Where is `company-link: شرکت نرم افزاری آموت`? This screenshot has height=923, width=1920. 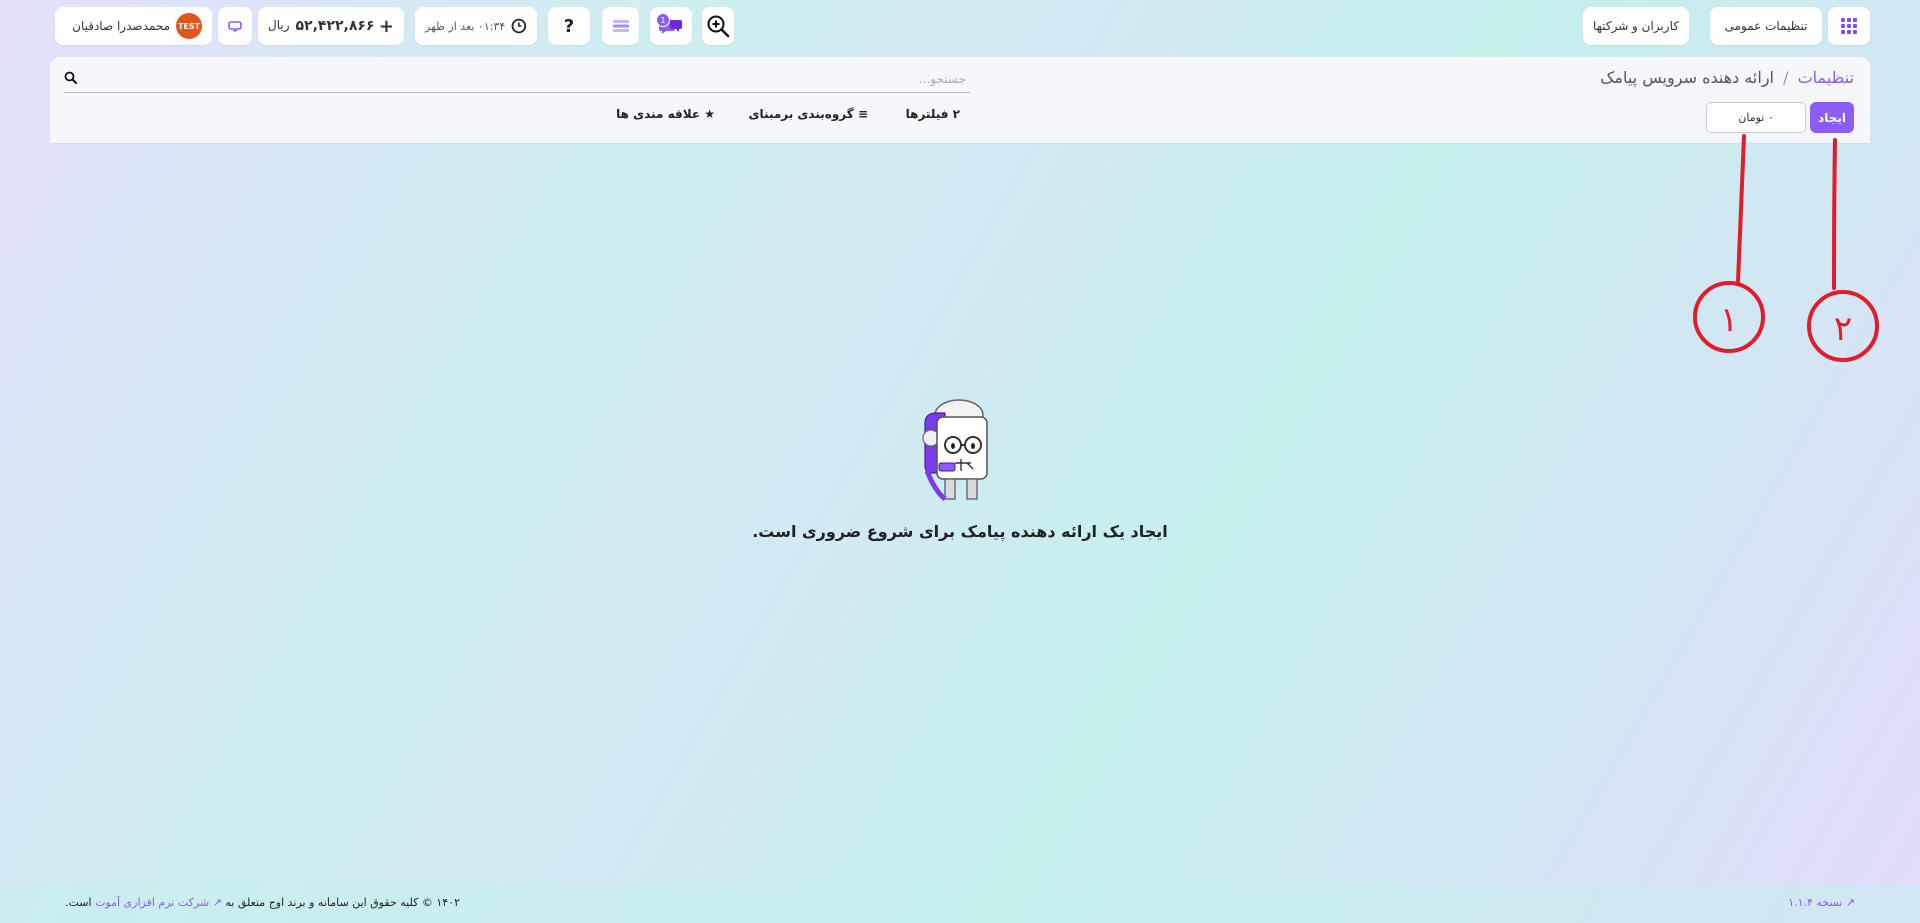
company-link: شرکت نرم افزاری آموت is located at coordinates (152, 902).